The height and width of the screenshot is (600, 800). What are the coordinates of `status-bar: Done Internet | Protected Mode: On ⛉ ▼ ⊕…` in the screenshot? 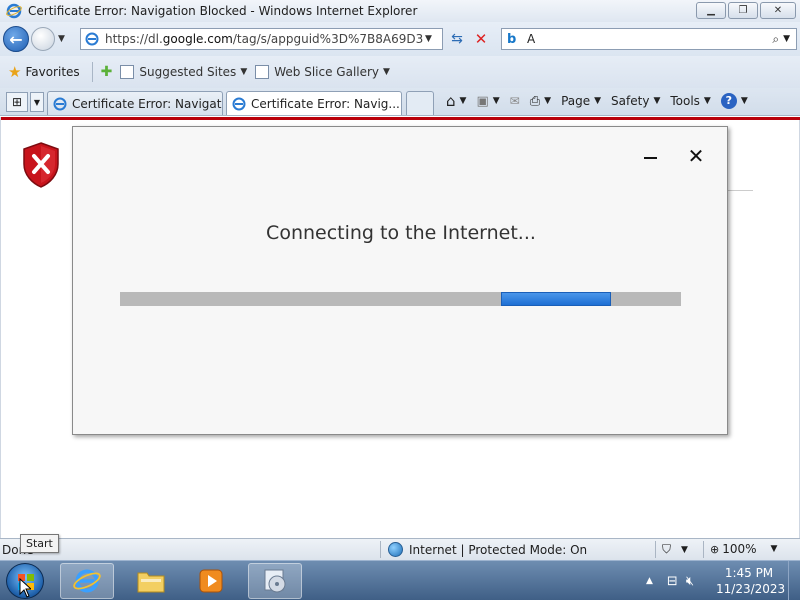 It's located at (400, 549).